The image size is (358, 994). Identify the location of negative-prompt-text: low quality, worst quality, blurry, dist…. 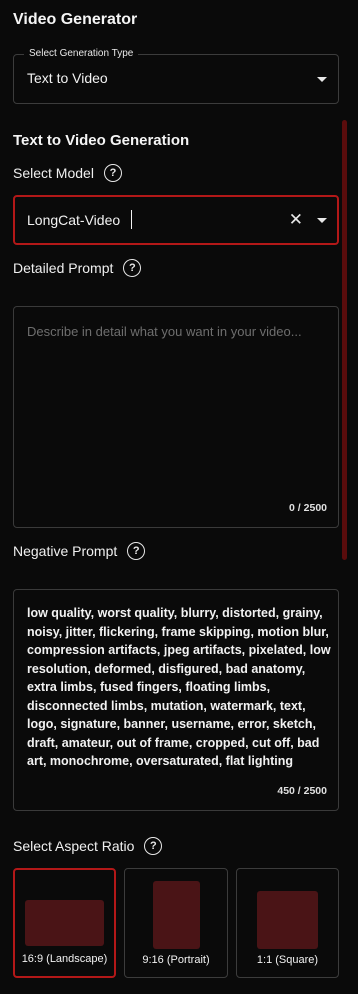
(179, 687).